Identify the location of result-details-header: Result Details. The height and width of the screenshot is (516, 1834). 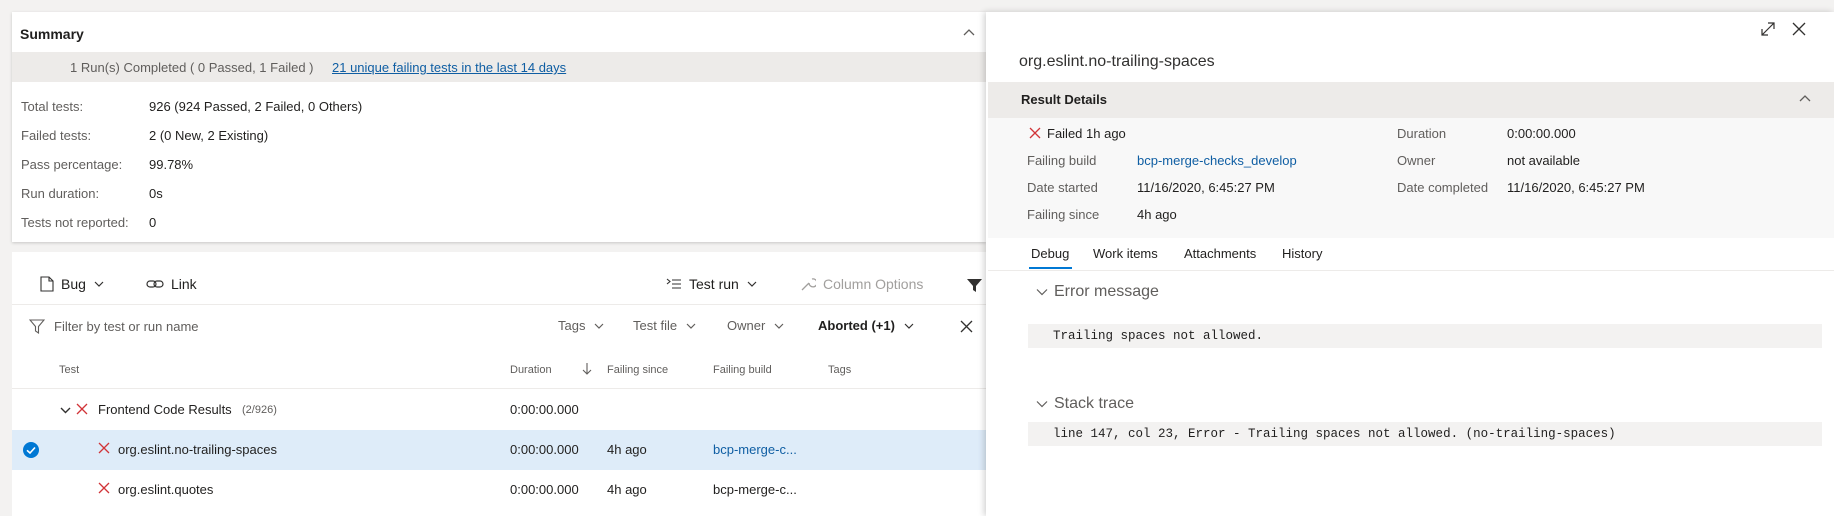
(1411, 100).